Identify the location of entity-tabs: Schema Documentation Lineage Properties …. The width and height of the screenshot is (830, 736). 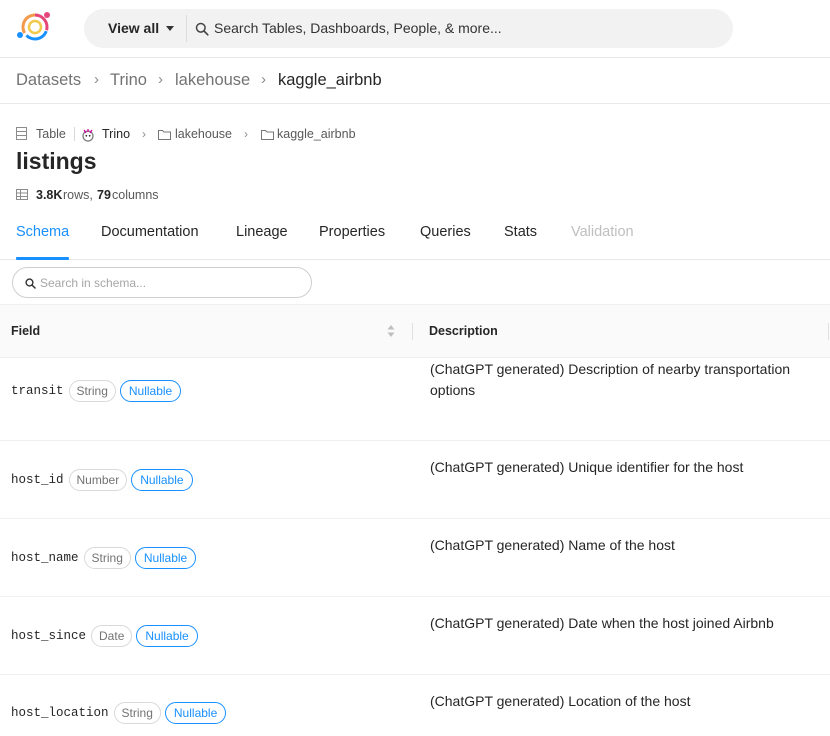
(415, 236).